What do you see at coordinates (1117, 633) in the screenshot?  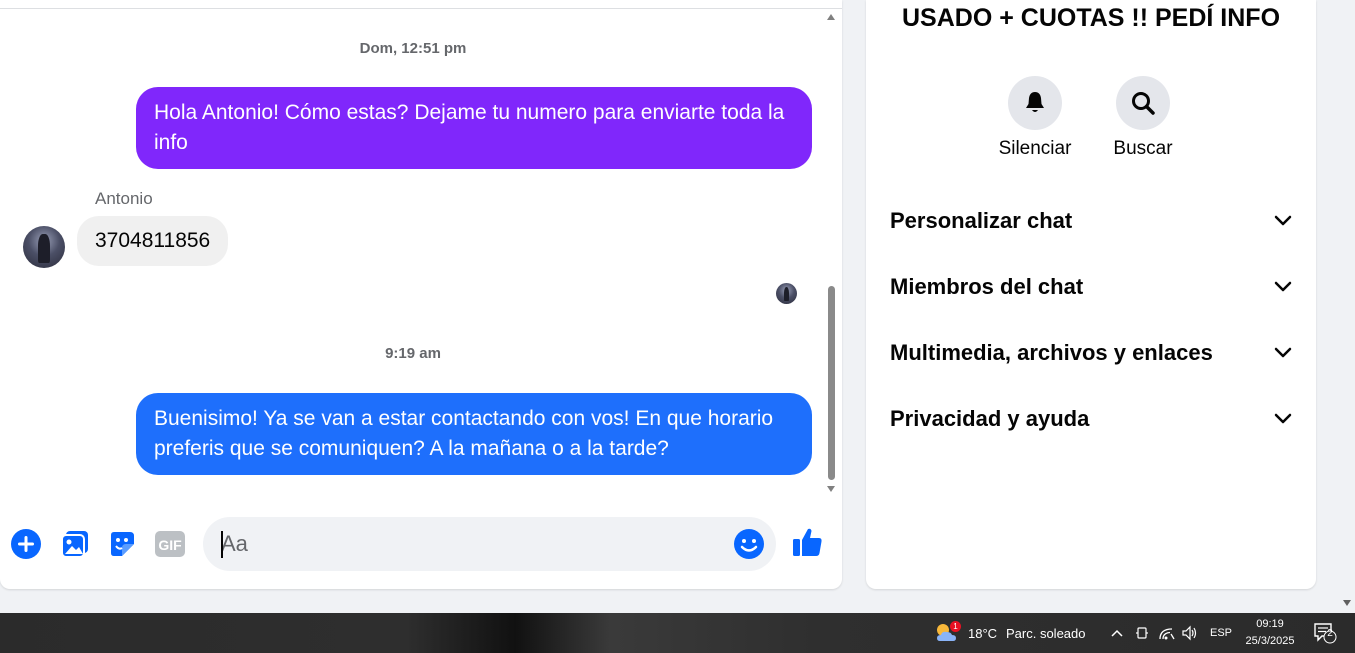 I see `chevron-up-icon` at bounding box center [1117, 633].